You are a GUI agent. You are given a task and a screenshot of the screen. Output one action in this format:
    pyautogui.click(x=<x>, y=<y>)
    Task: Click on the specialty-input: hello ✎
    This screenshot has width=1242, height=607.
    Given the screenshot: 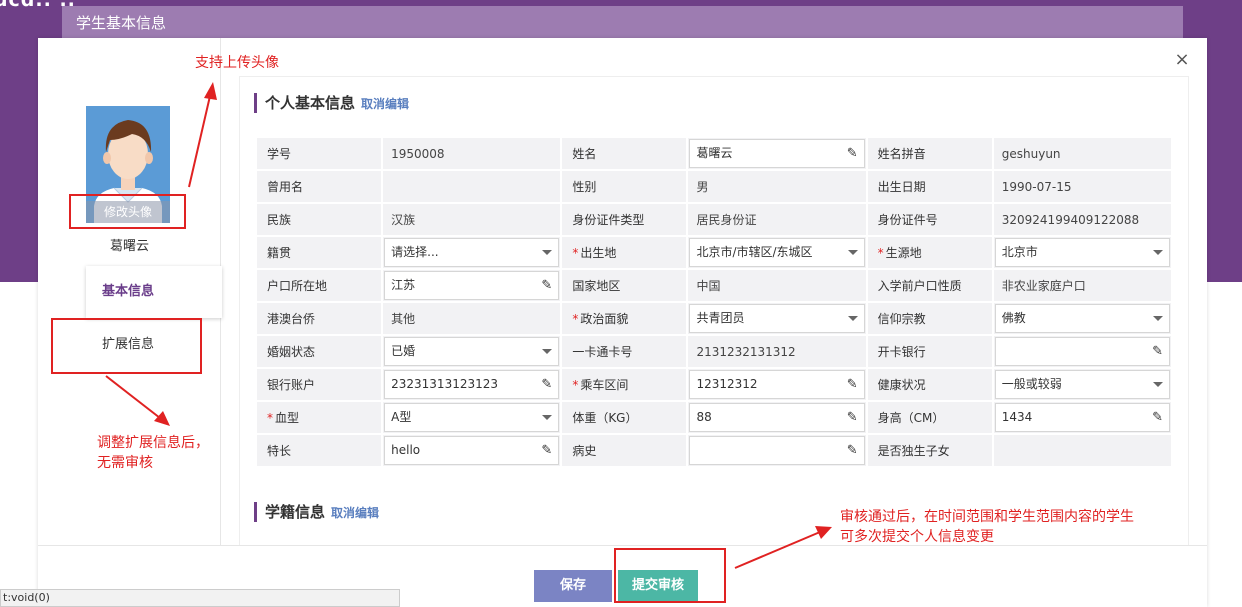 What is the action you would take?
    pyautogui.click(x=472, y=450)
    